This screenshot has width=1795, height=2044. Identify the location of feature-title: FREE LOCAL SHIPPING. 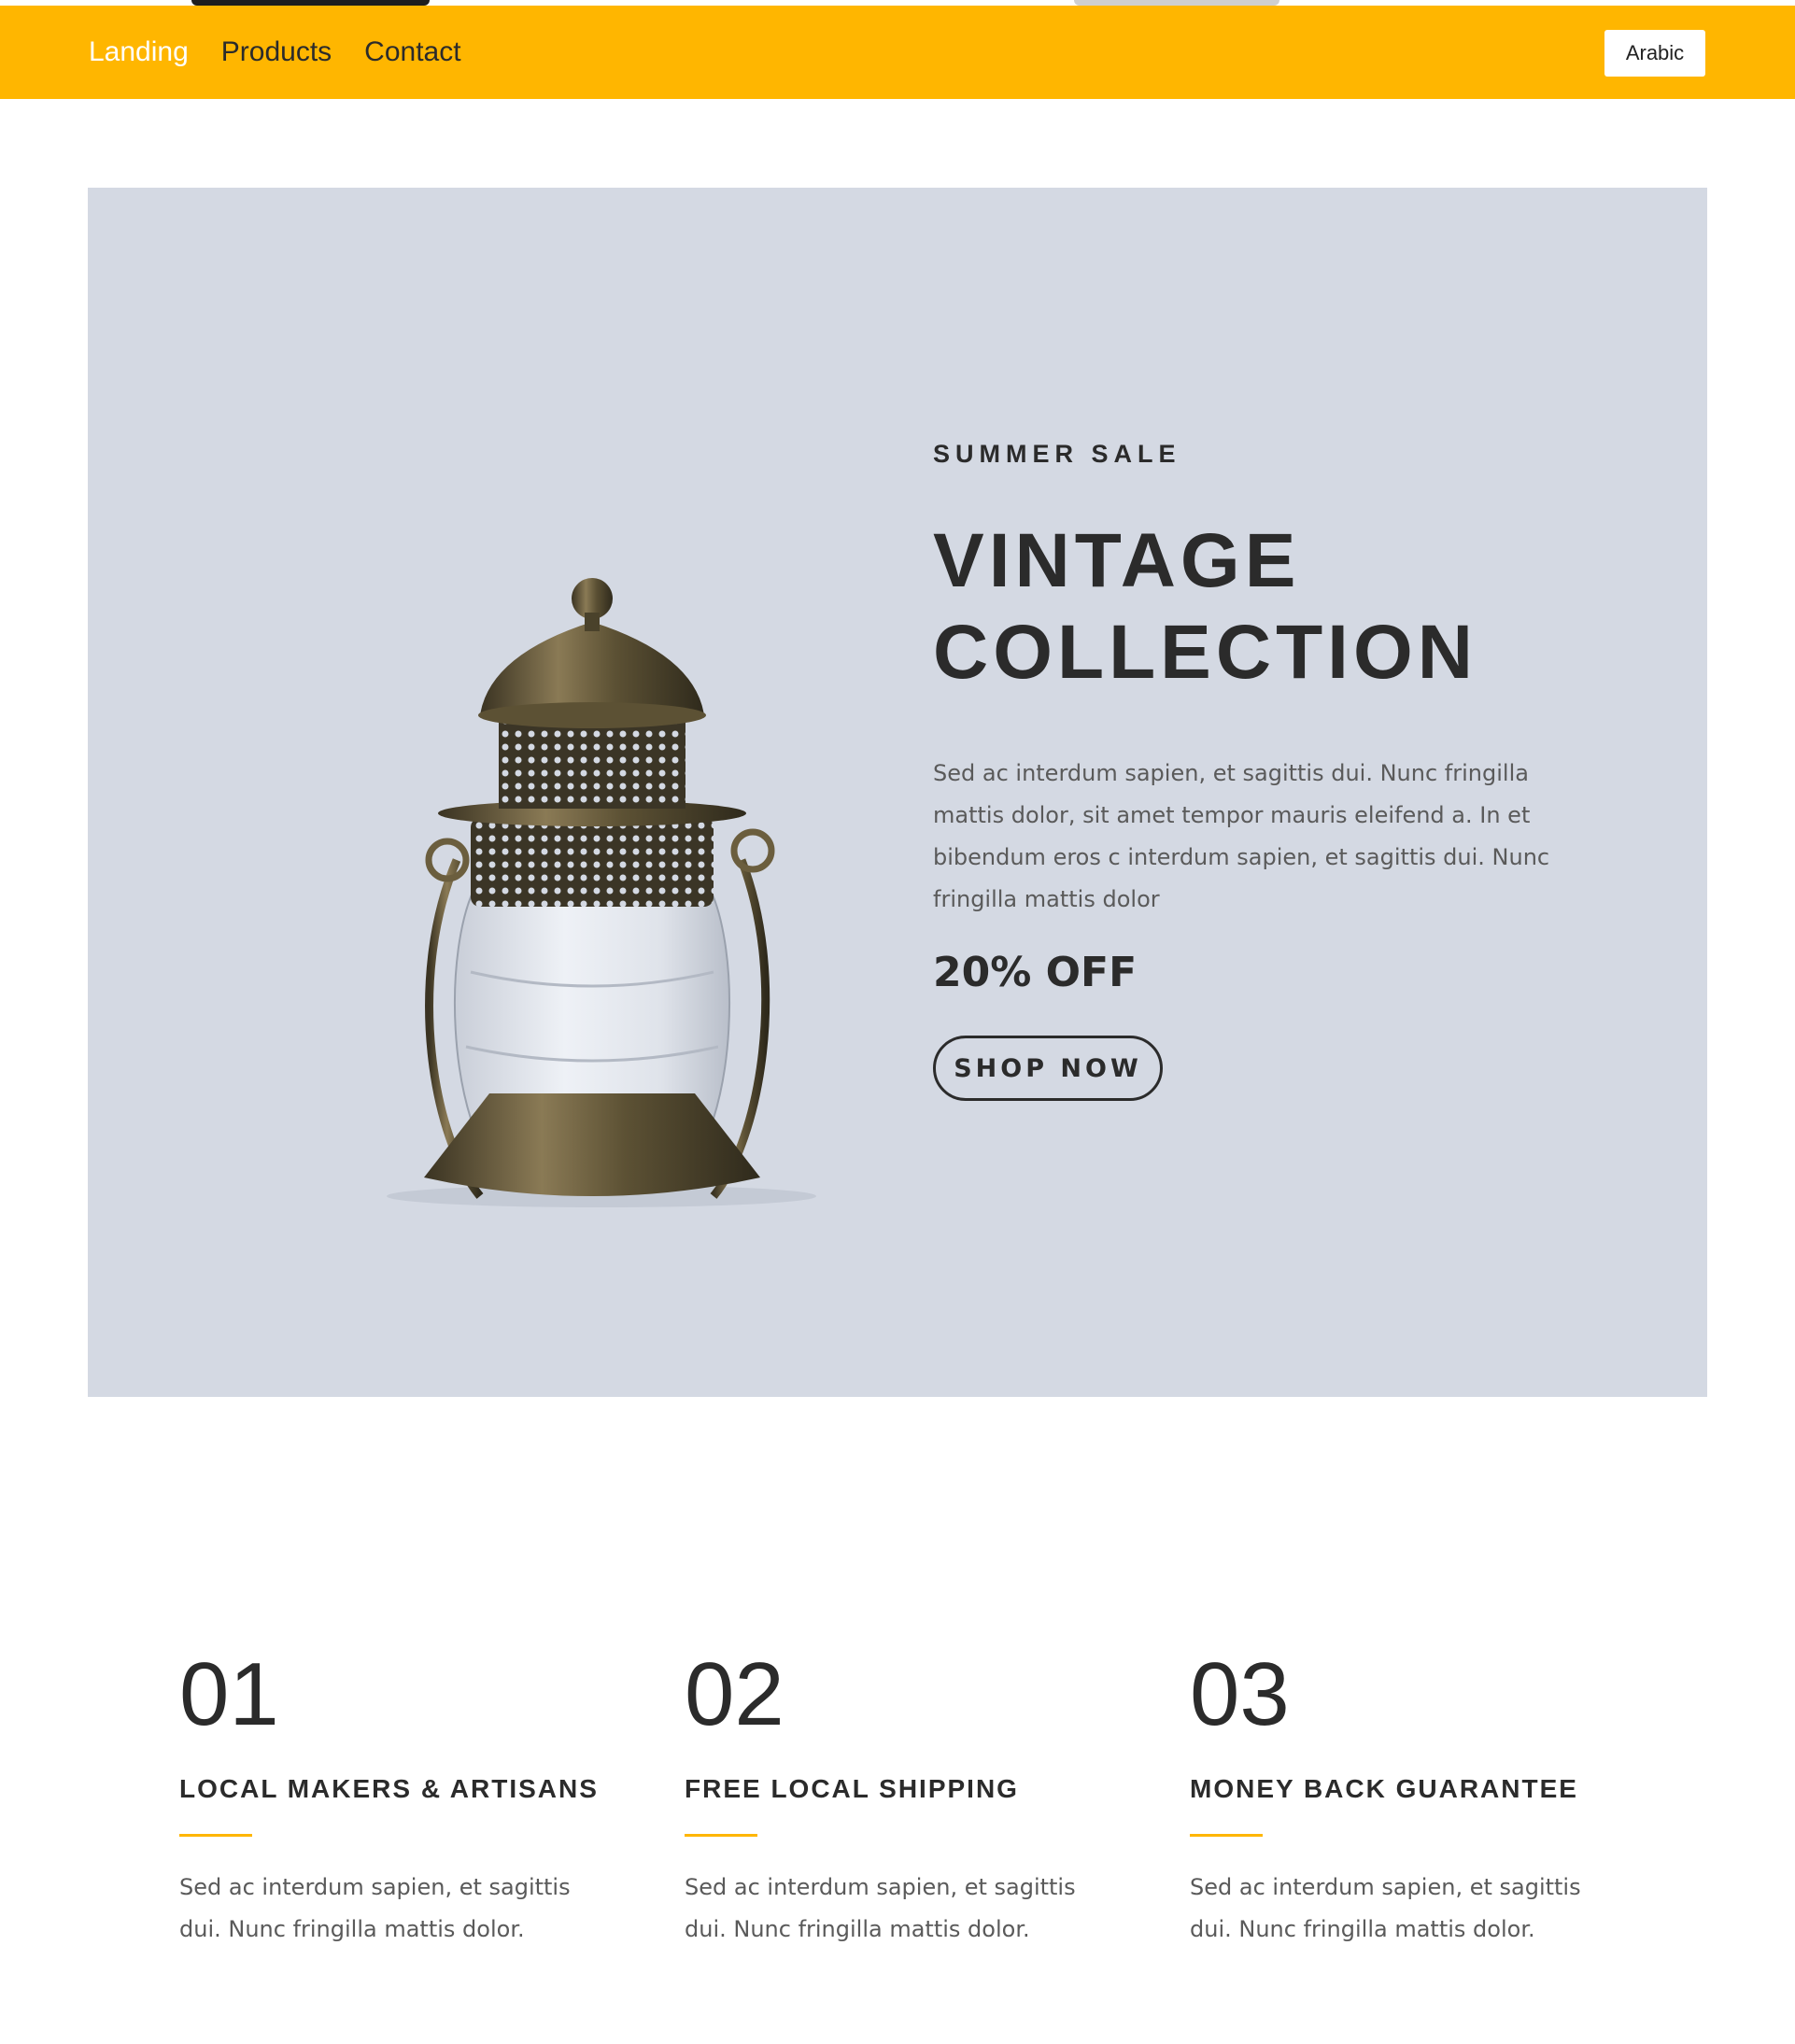
(852, 1788).